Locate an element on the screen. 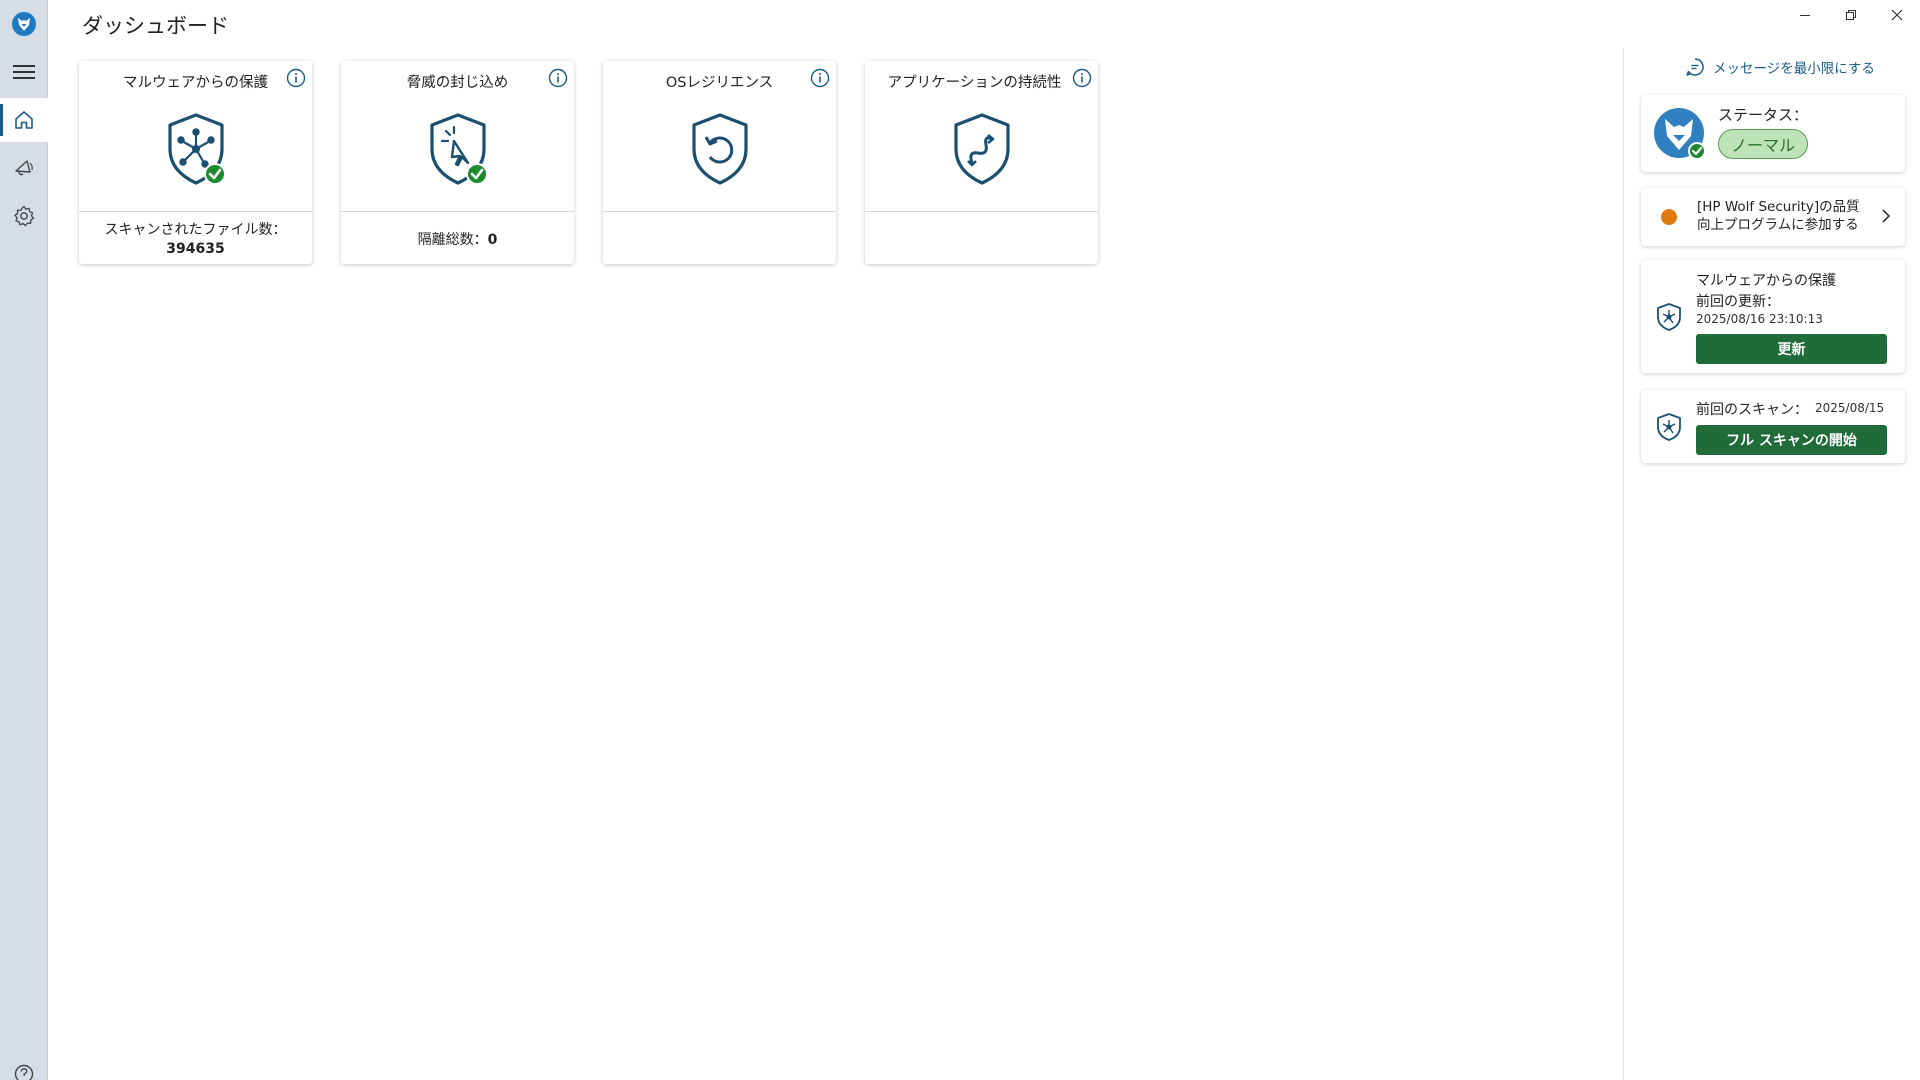 The width and height of the screenshot is (1920, 1080). scanned-files-label: スキャンされたファイル数： is located at coordinates (195, 230).